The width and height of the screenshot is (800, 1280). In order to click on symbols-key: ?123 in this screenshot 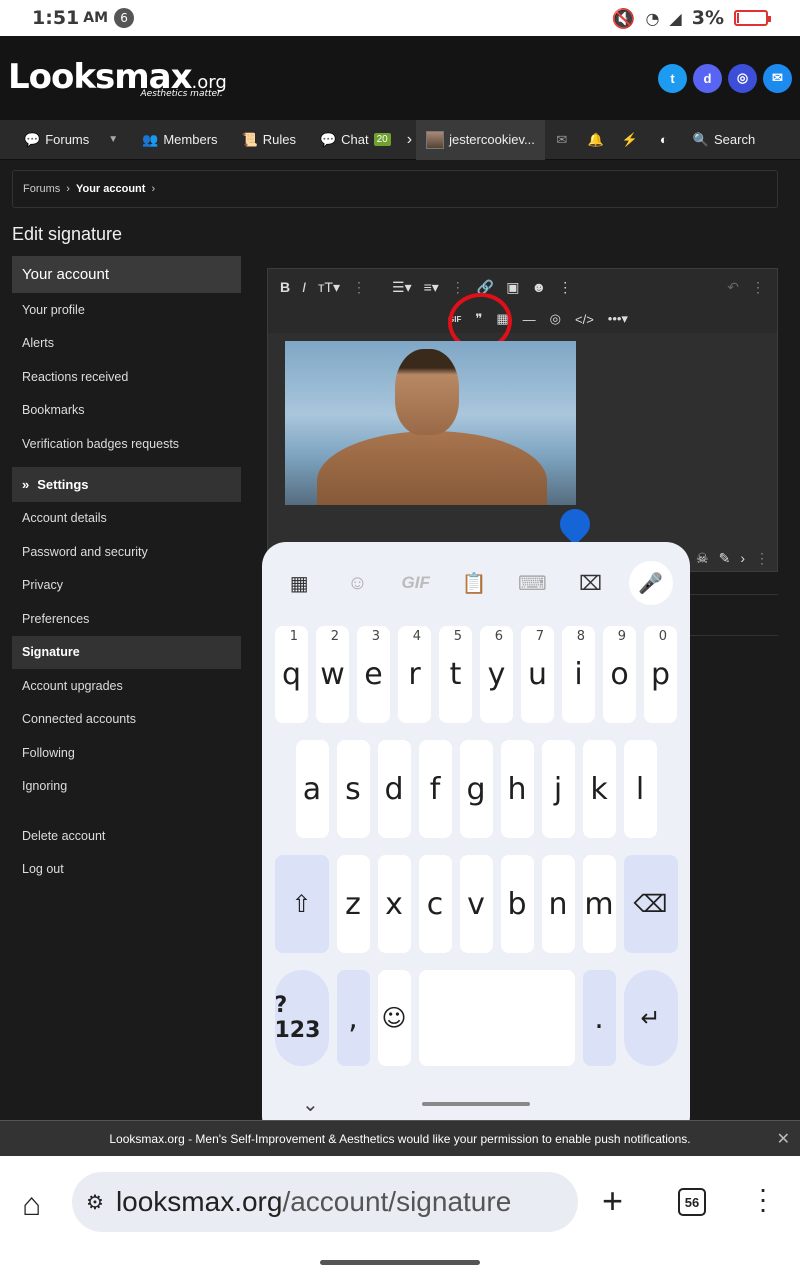, I will do `click(301, 1018)`.